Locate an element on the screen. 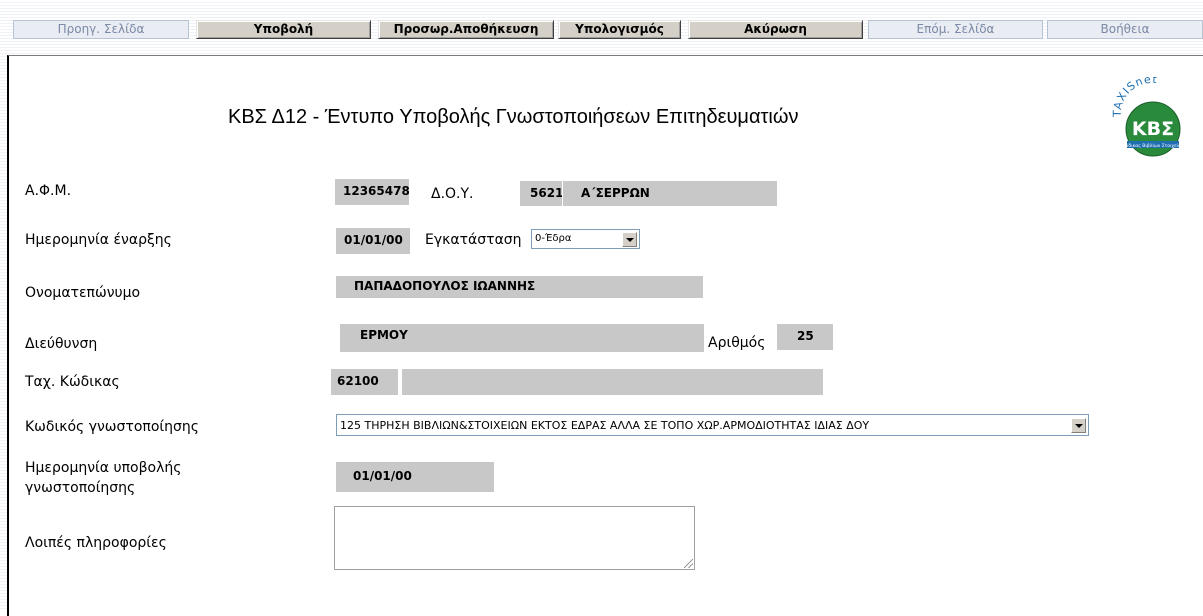 Image resolution: width=1203 pixels, height=616 pixels. other-info-label: Λοιπές πληροφορίες is located at coordinates (96, 543).